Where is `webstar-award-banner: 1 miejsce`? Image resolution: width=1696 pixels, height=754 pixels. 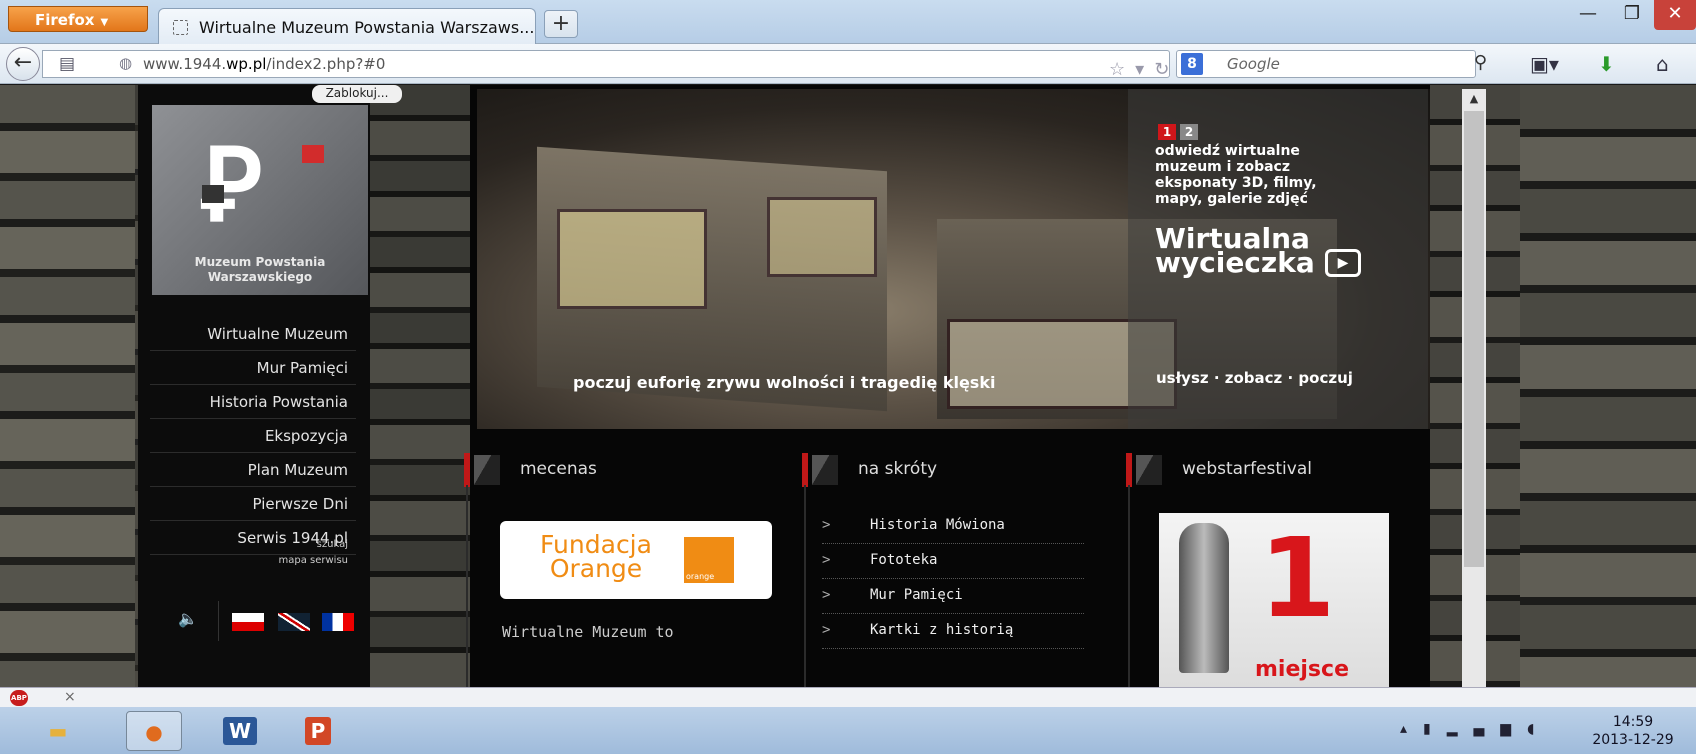
webstar-award-banner: 1 miejsce is located at coordinates (1274, 603).